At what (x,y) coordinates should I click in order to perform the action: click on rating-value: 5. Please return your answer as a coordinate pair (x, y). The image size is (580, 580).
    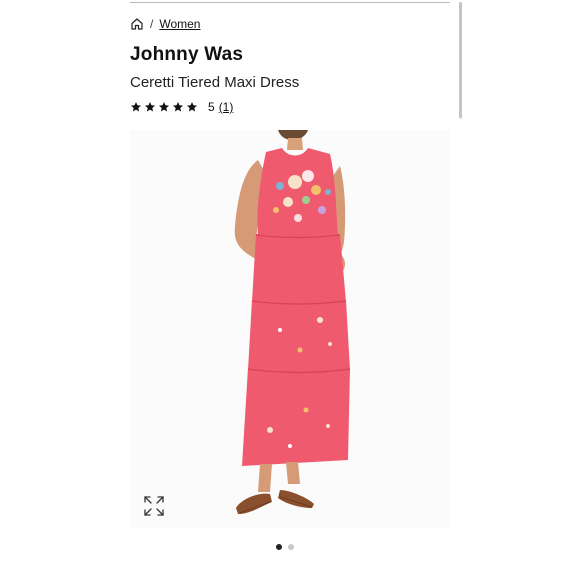
    Looking at the image, I should click on (211, 107).